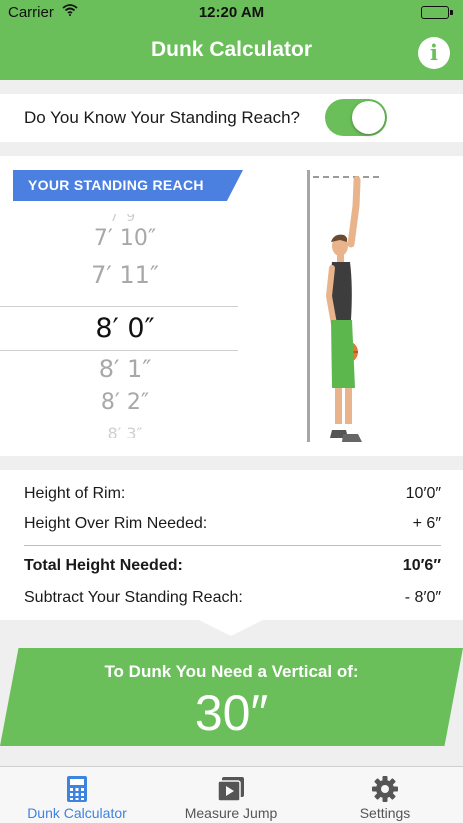  I want to click on page-title: Dunk Calculator, so click(231, 49).